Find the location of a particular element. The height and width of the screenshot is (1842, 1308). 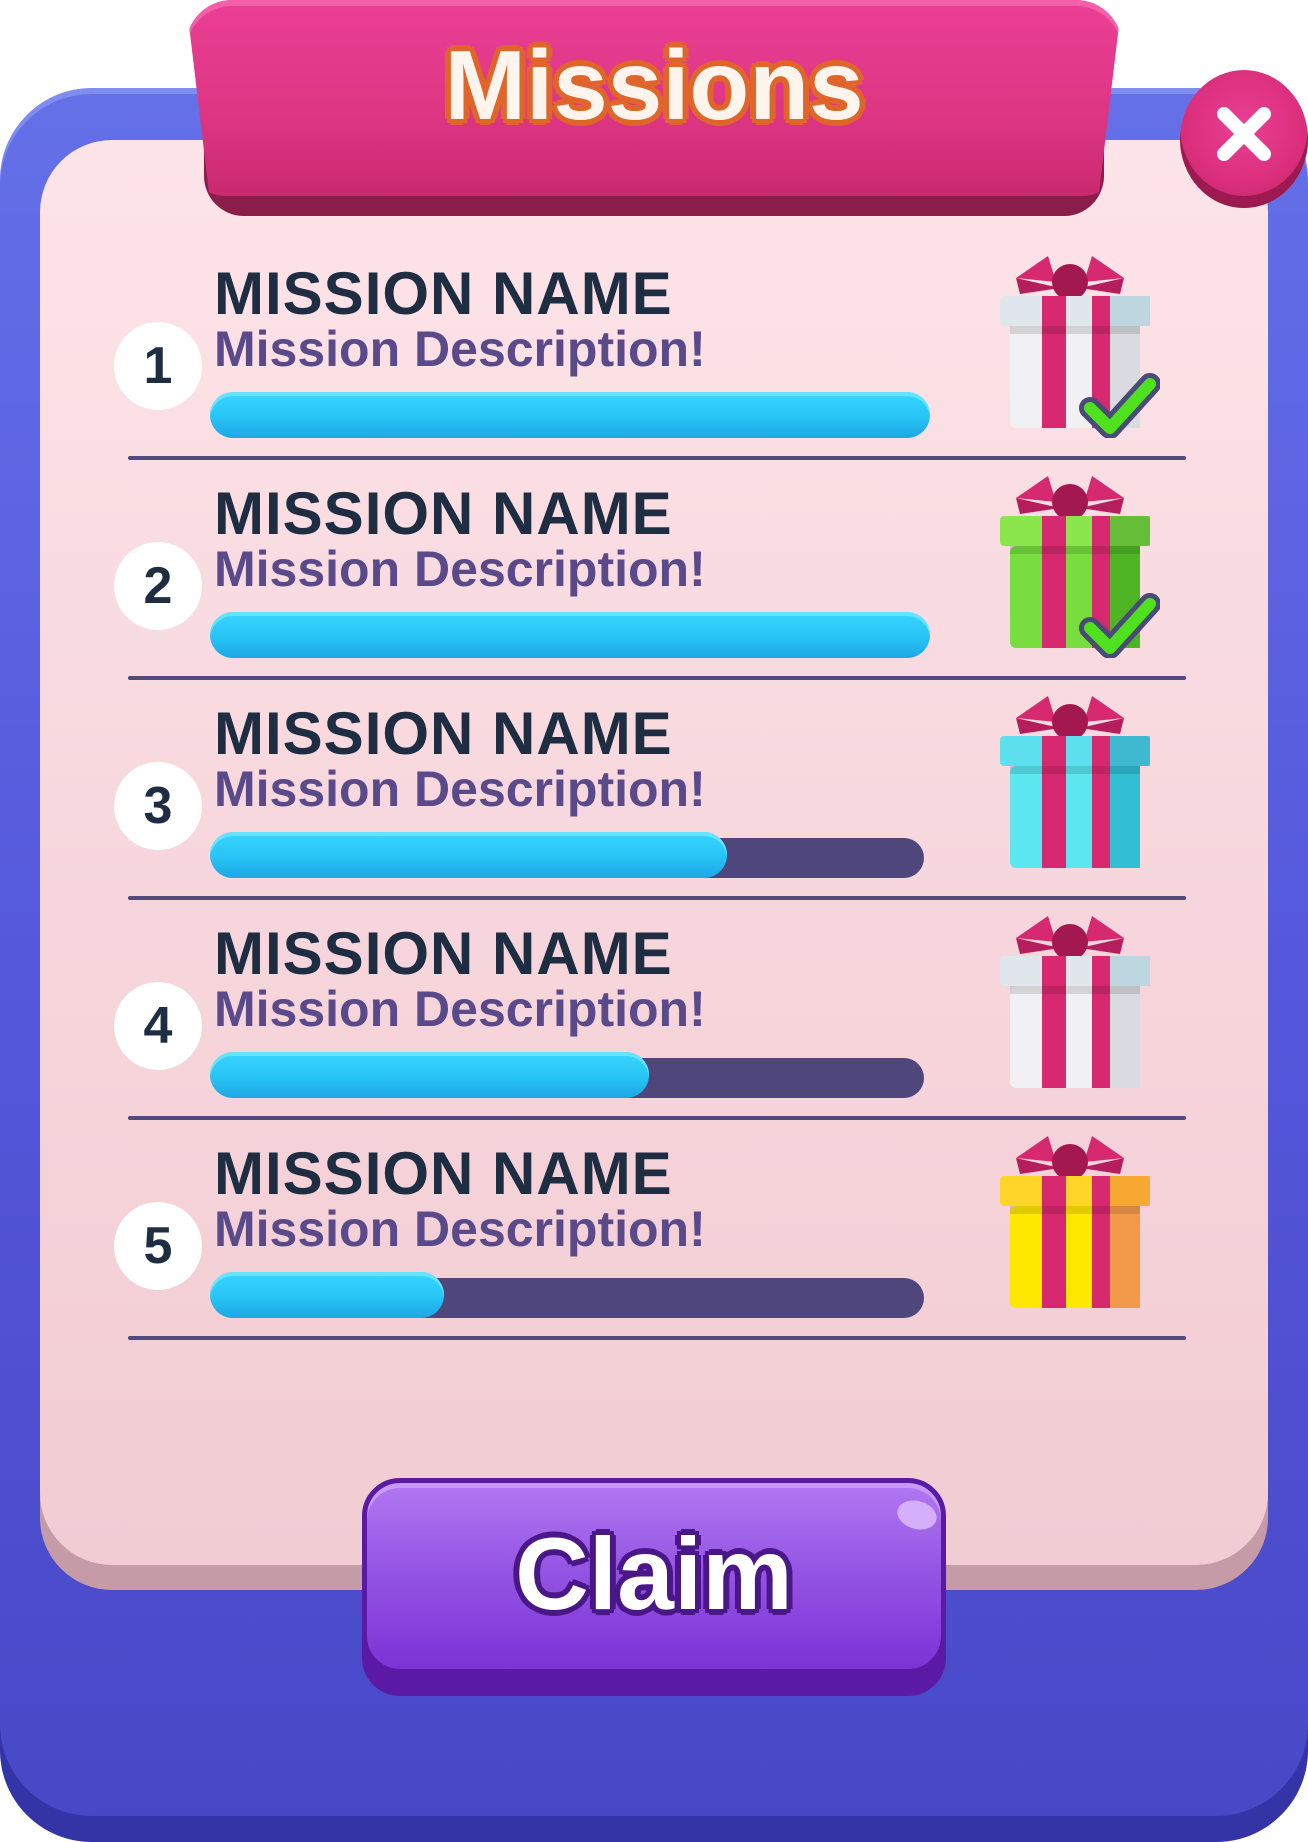

mission-number: 3 is located at coordinates (158, 806).